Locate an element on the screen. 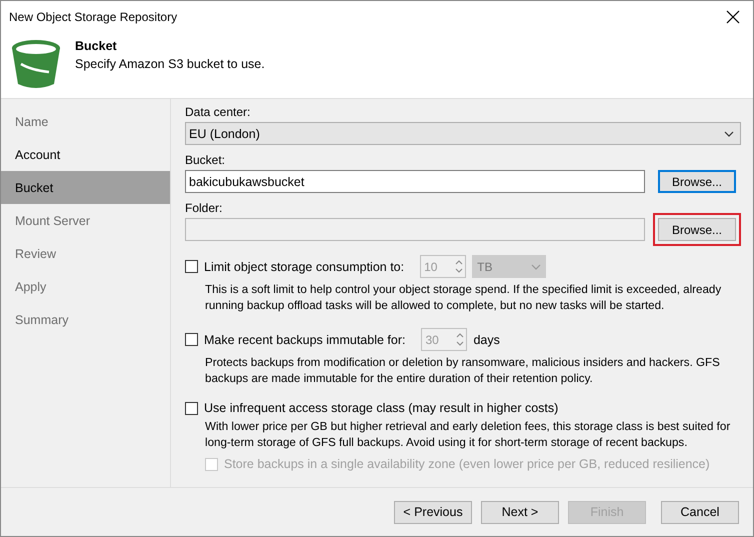 The image size is (754, 537). folder-field is located at coordinates (415, 229).